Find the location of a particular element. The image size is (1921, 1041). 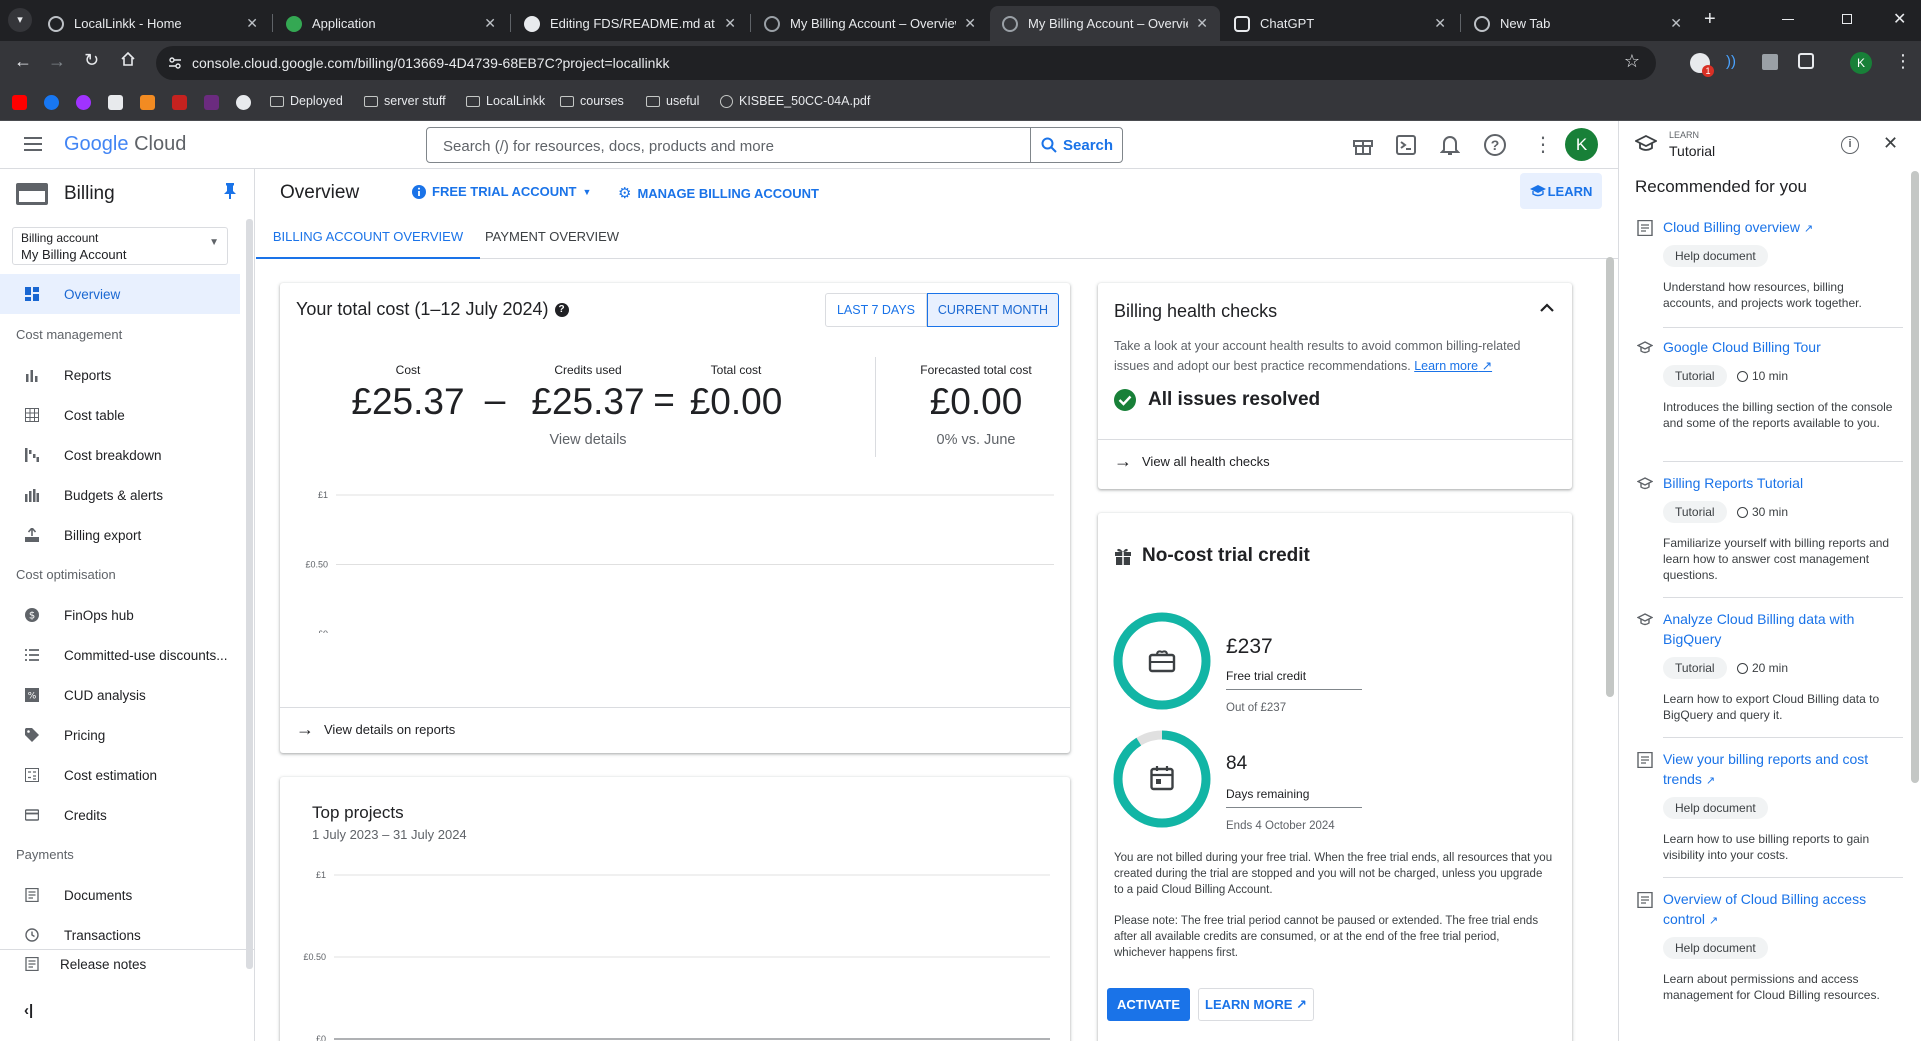

last-7-days-button: LAST 7 DAYS is located at coordinates (876, 310).